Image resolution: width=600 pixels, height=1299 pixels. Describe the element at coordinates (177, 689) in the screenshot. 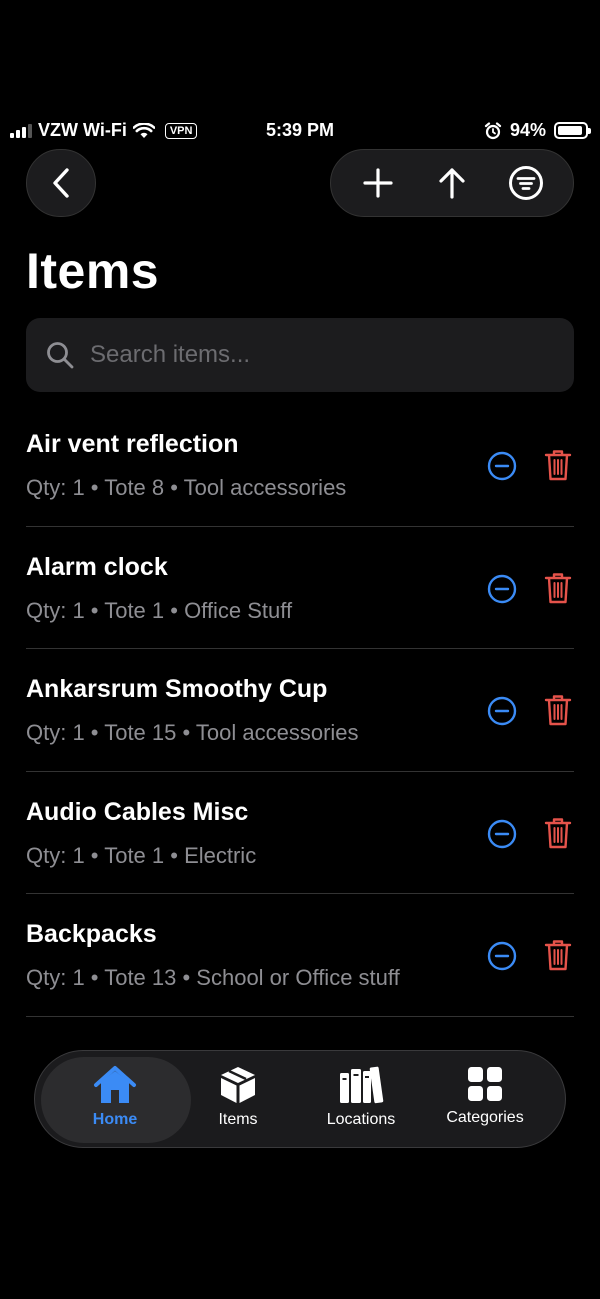

I see `item-name: Ankarsrum Smoothy Cup` at that location.